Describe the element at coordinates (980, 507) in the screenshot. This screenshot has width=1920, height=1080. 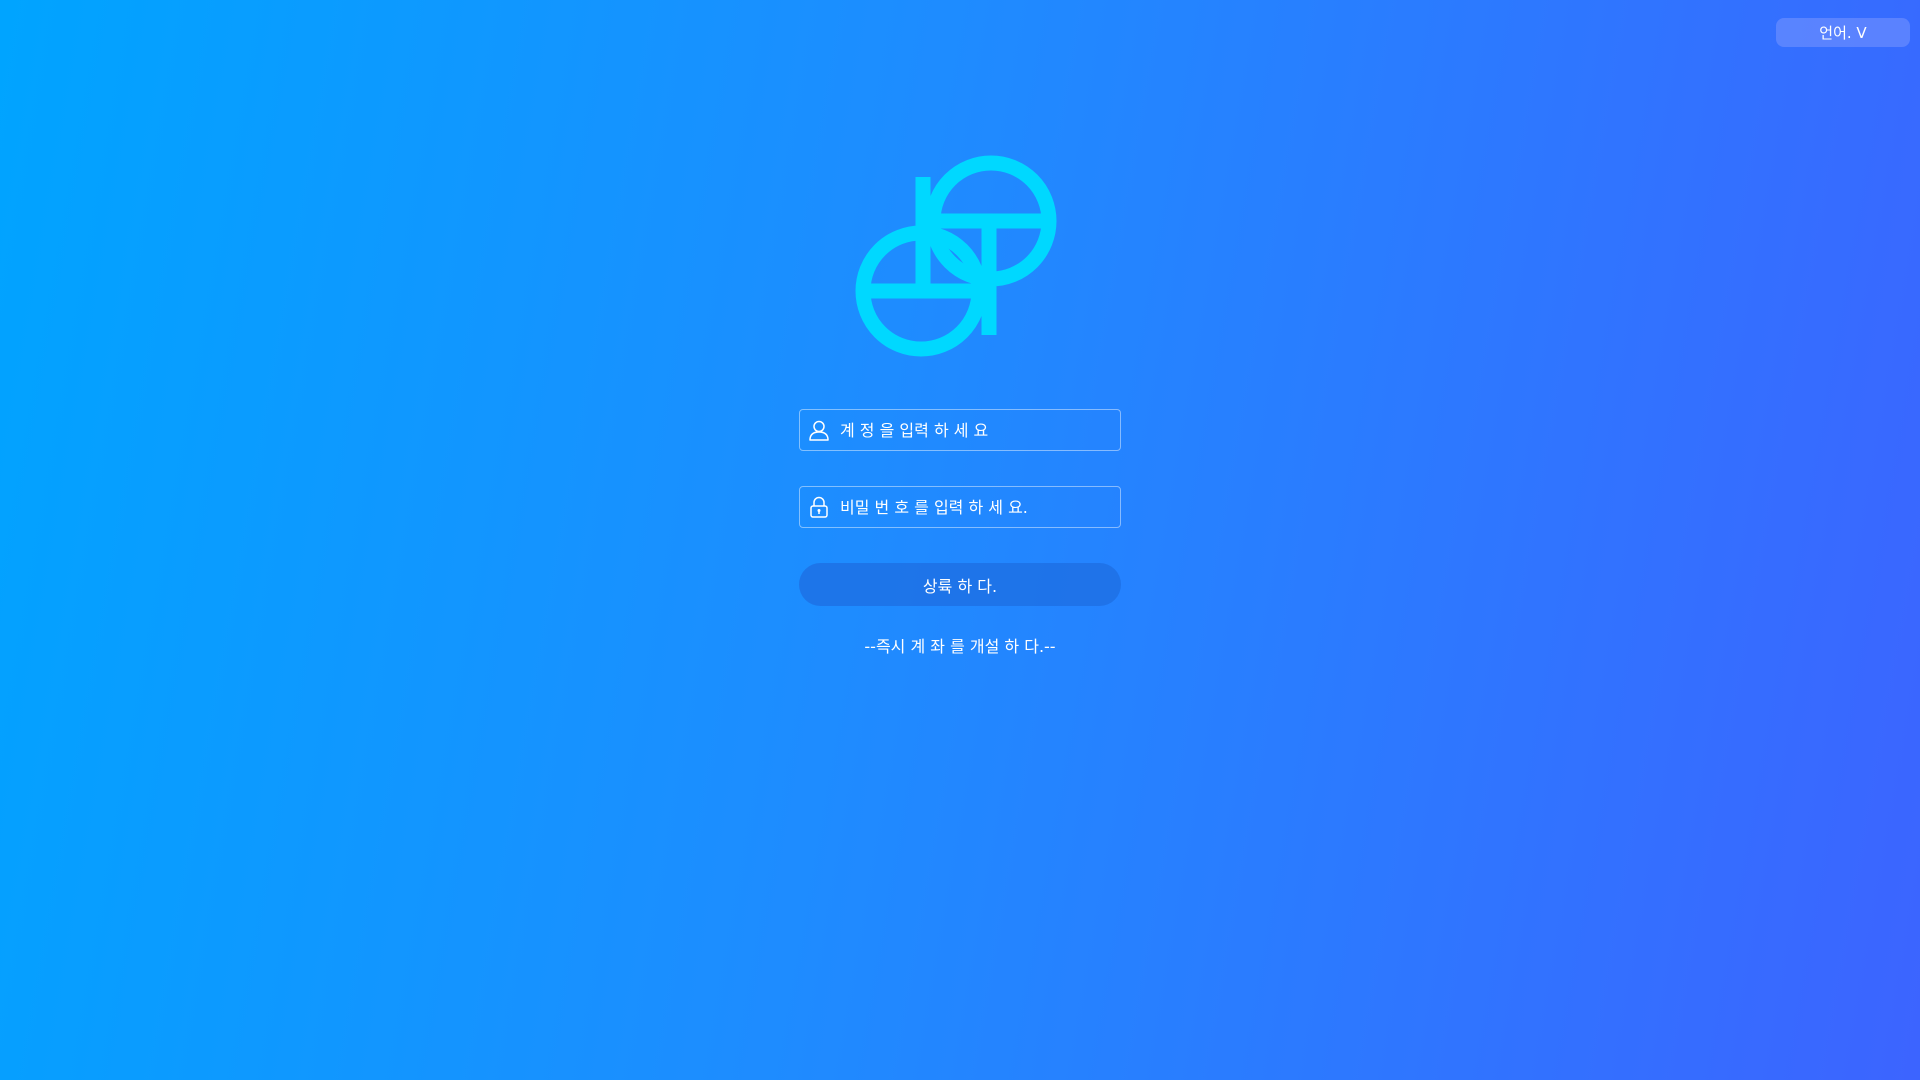
I see `password-input` at that location.